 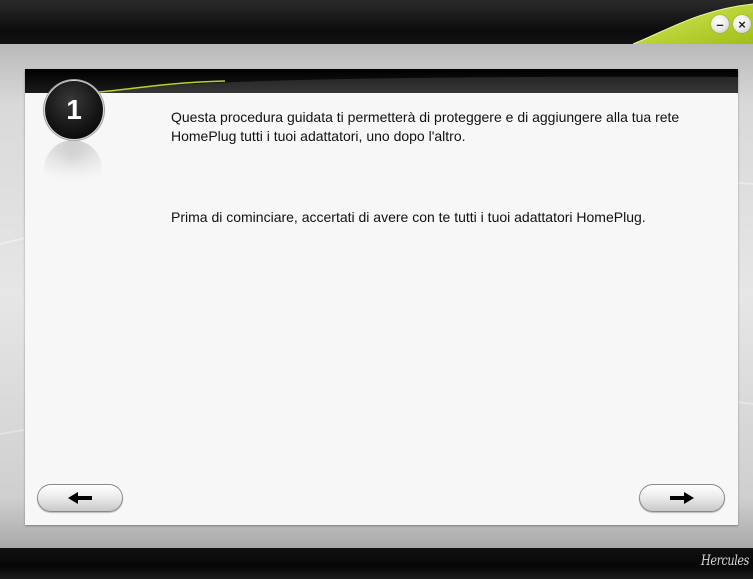 I want to click on back-button, so click(x=80, y=498).